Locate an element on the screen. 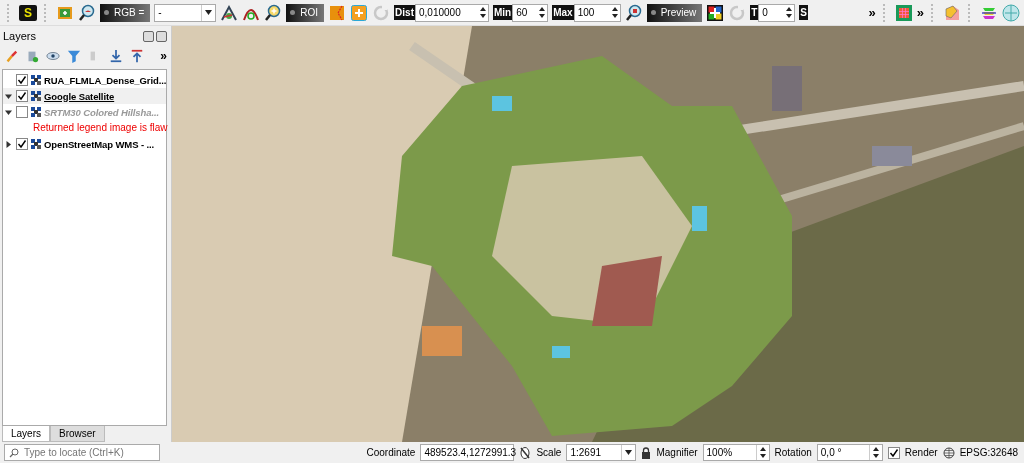 Image resolution: width=1024 pixels, height=463 pixels. field-label: Dist is located at coordinates (404, 12).